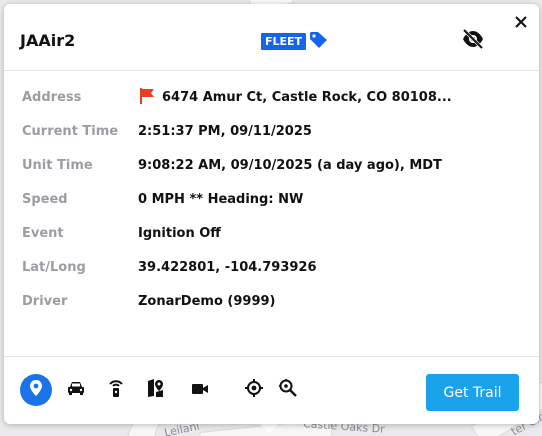  I want to click on tag-icon, so click(319, 42).